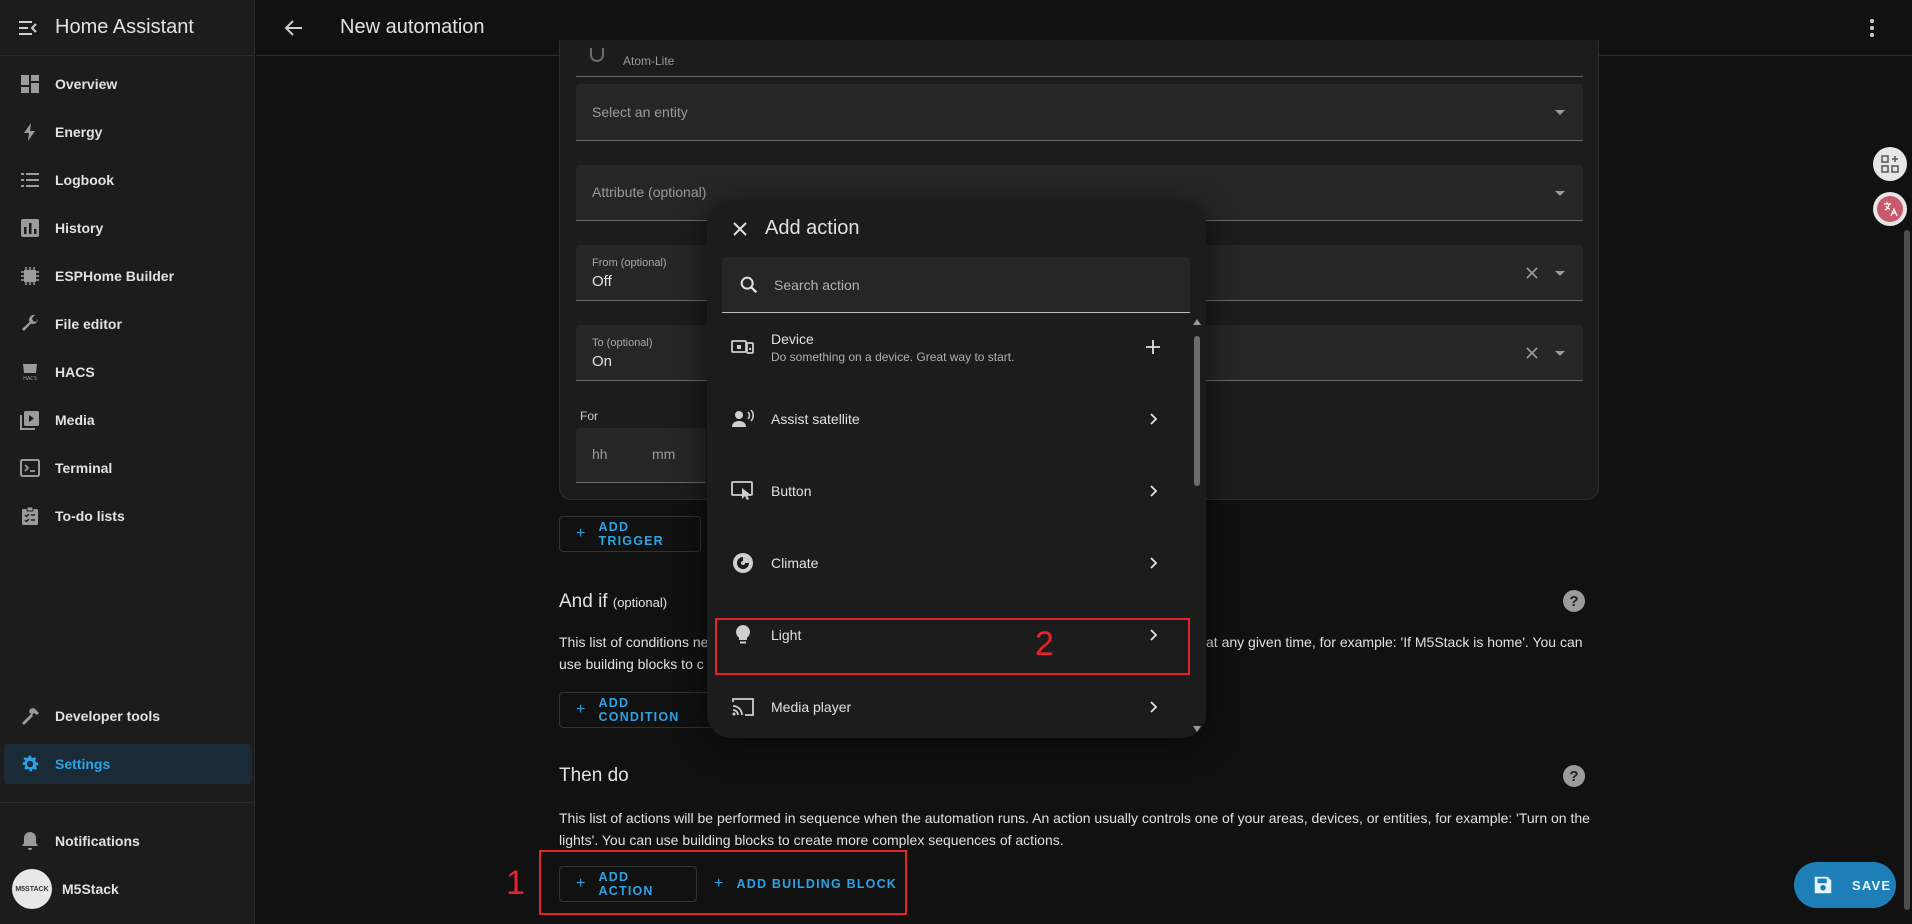  I want to click on sidebar-header: Home Assistant, so click(127, 28).